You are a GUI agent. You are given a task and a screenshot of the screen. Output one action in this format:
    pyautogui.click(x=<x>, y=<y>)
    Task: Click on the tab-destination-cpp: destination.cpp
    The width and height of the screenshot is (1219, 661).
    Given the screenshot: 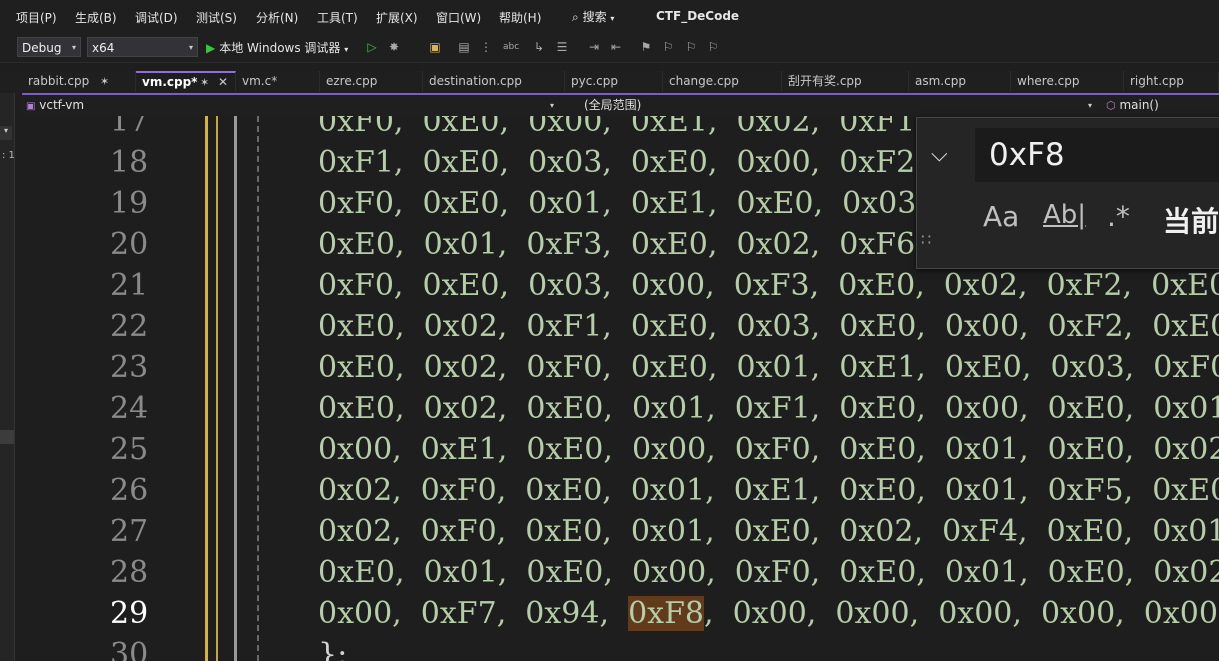 What is the action you would take?
    pyautogui.click(x=494, y=81)
    